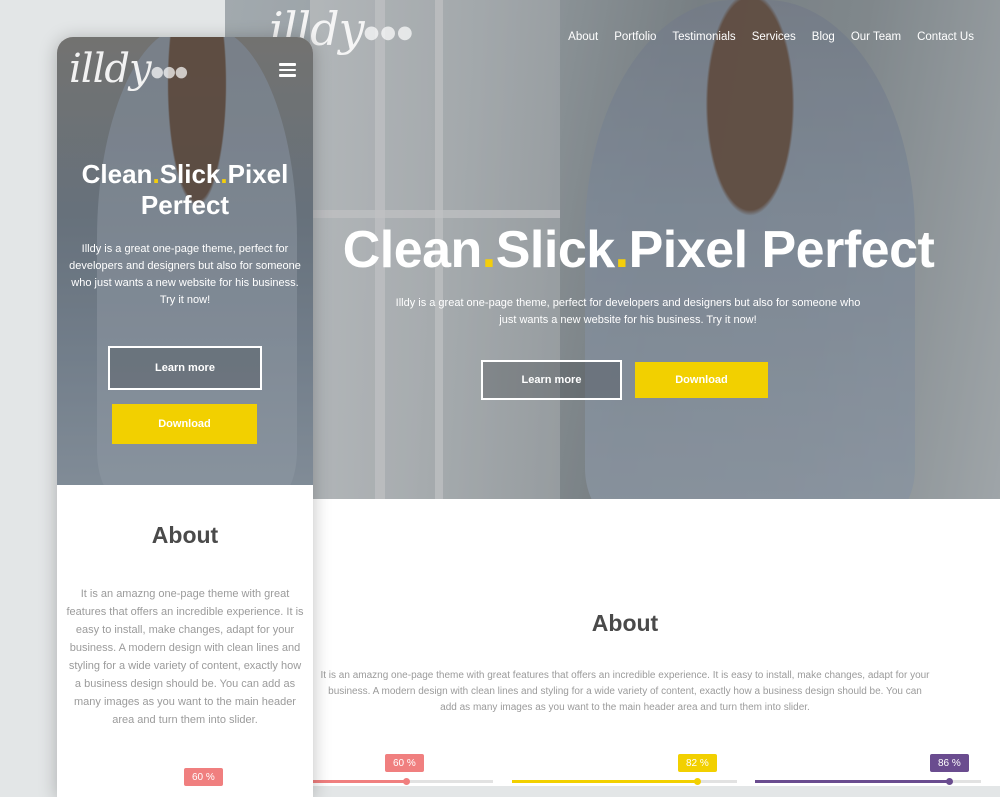 The width and height of the screenshot is (1000, 797). What do you see at coordinates (185, 368) in the screenshot?
I see `mobile-learn-more-button: Learn more` at bounding box center [185, 368].